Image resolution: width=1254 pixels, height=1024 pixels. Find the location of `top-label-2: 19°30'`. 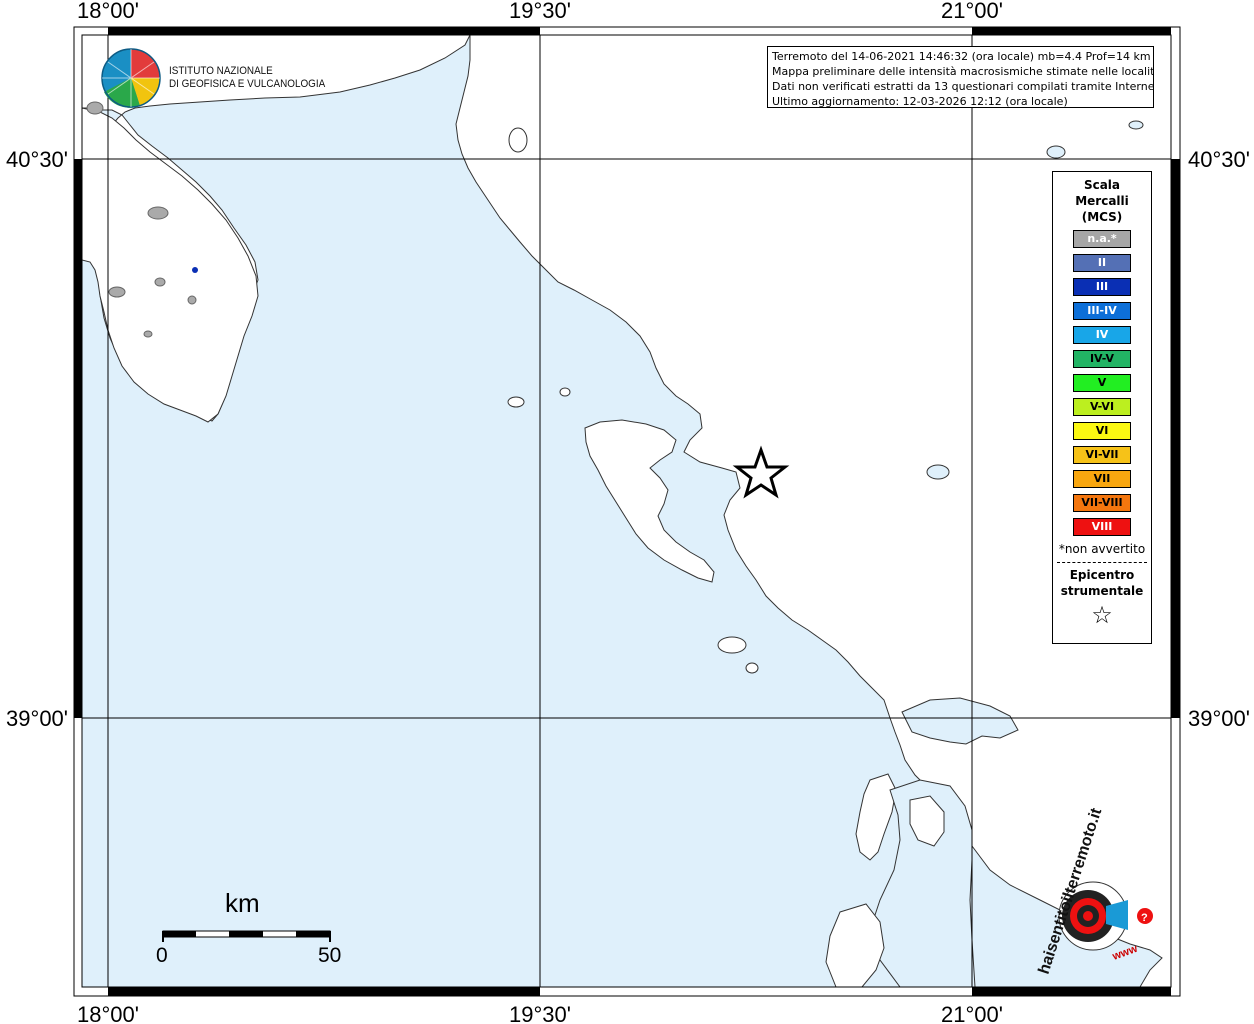

top-label-2: 19°30' is located at coordinates (540, 11).